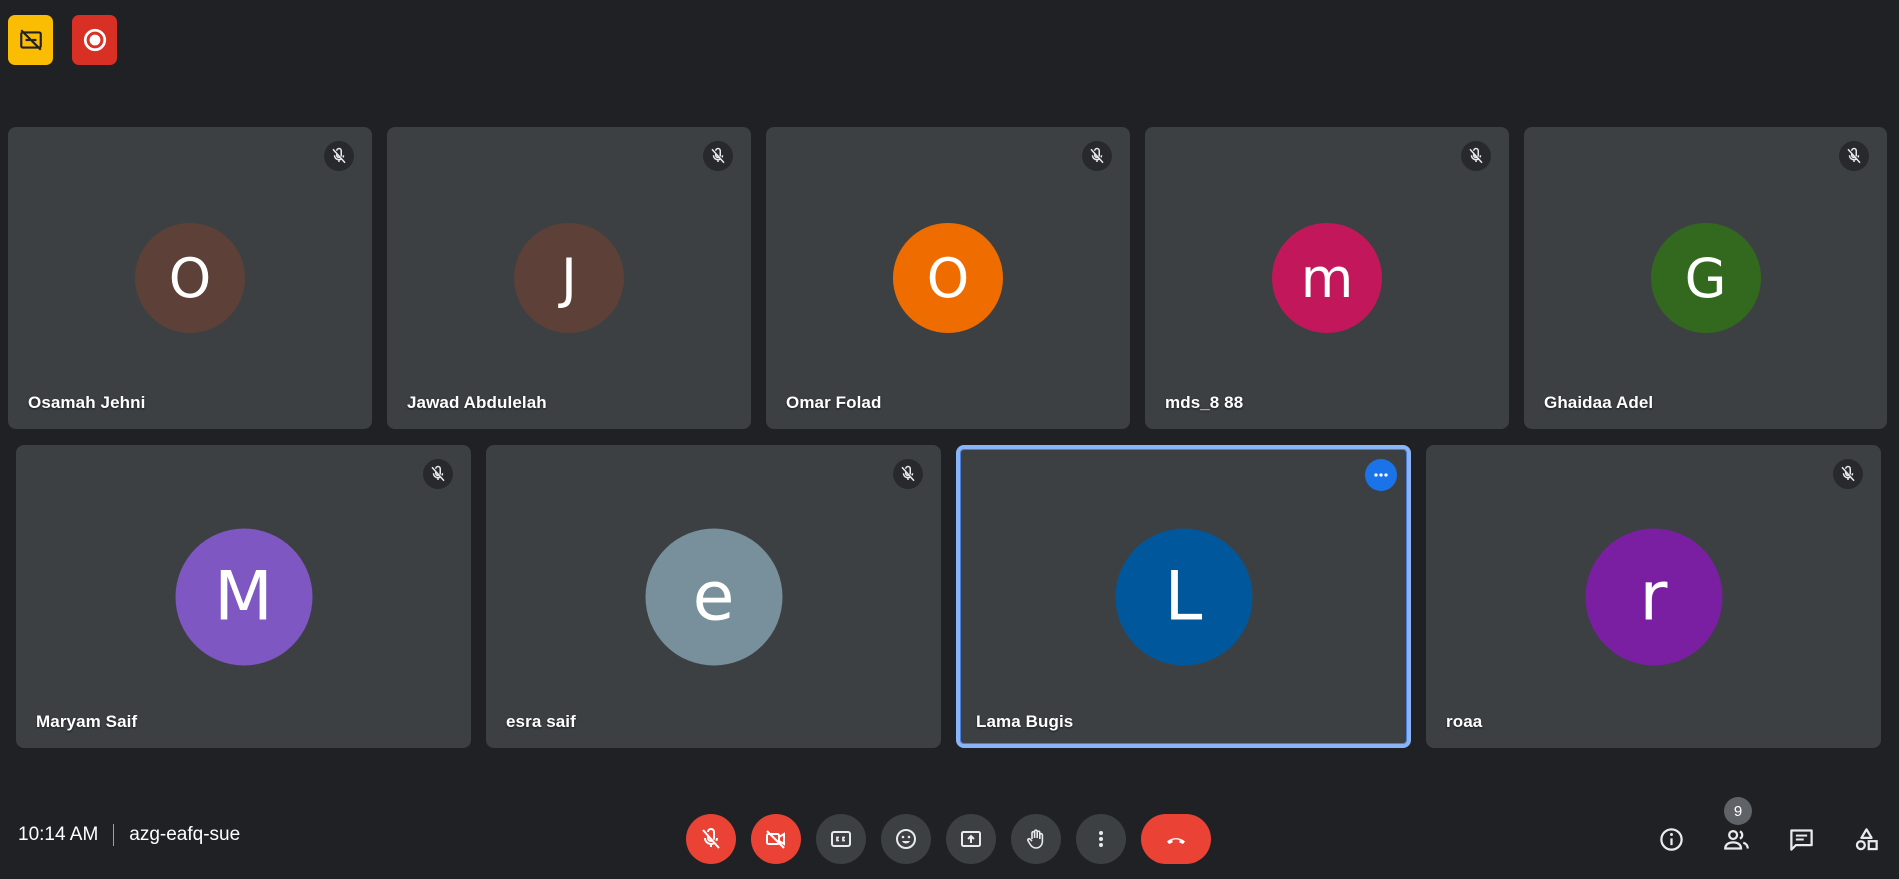  What do you see at coordinates (1204, 402) in the screenshot?
I see `participant-name: mds_8 88` at bounding box center [1204, 402].